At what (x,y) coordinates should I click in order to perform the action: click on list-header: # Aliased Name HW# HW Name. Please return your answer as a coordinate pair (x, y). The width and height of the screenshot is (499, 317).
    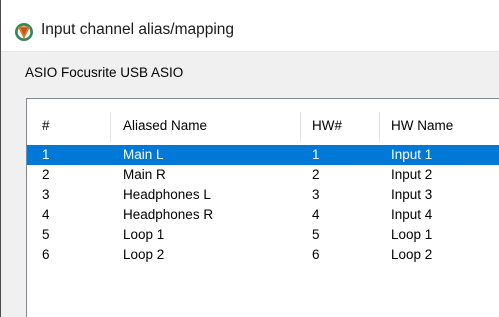
    Looking at the image, I should click on (263, 123).